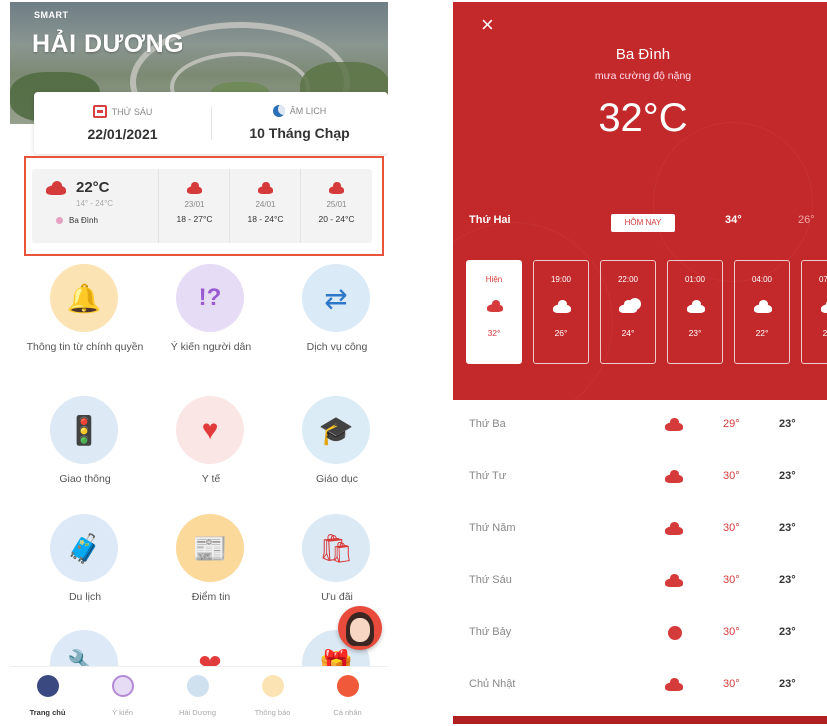  What do you see at coordinates (211, 597) in the screenshot?
I see `service-label: Điểm tin` at bounding box center [211, 597].